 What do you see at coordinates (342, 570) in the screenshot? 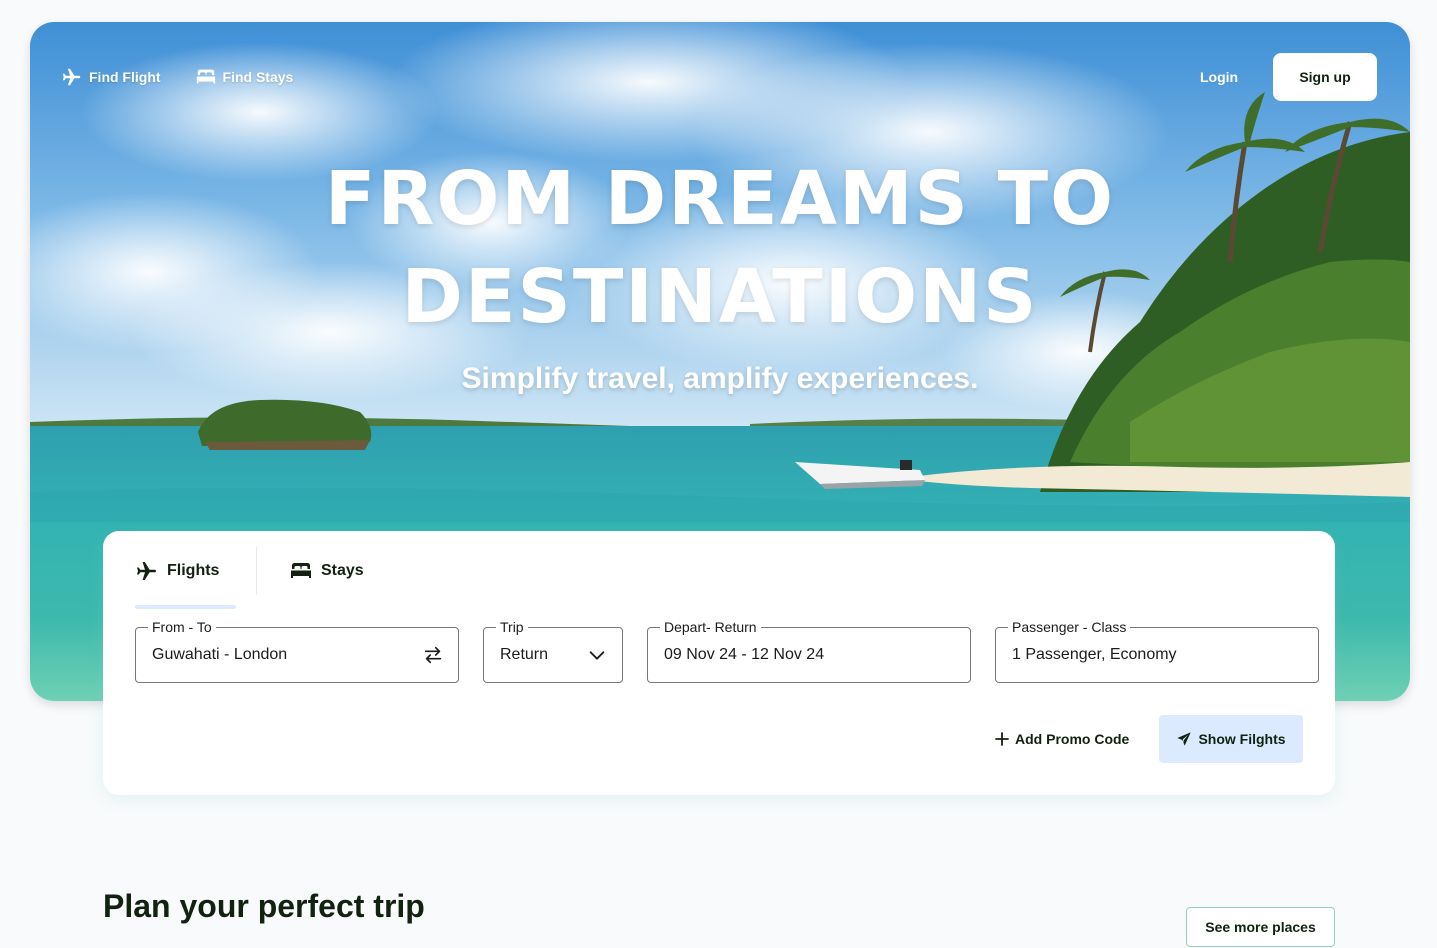
I see `tab-stays-label: Stays` at bounding box center [342, 570].